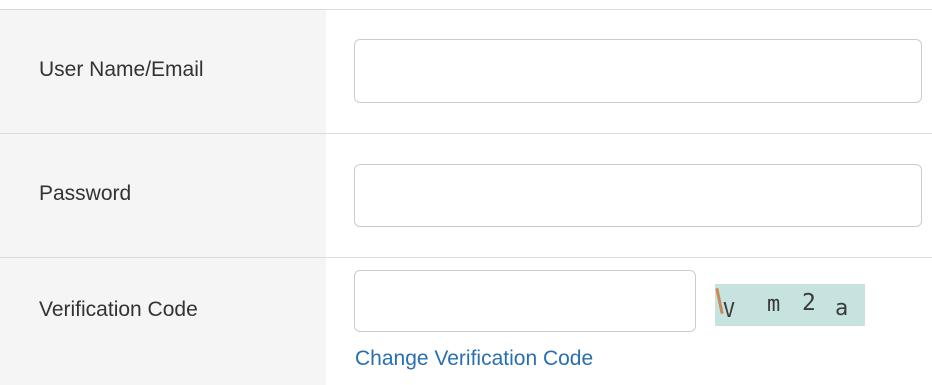 The width and height of the screenshot is (932, 385). Describe the element at coordinates (163, 195) in the screenshot. I see `label-cell-password: Password` at that location.